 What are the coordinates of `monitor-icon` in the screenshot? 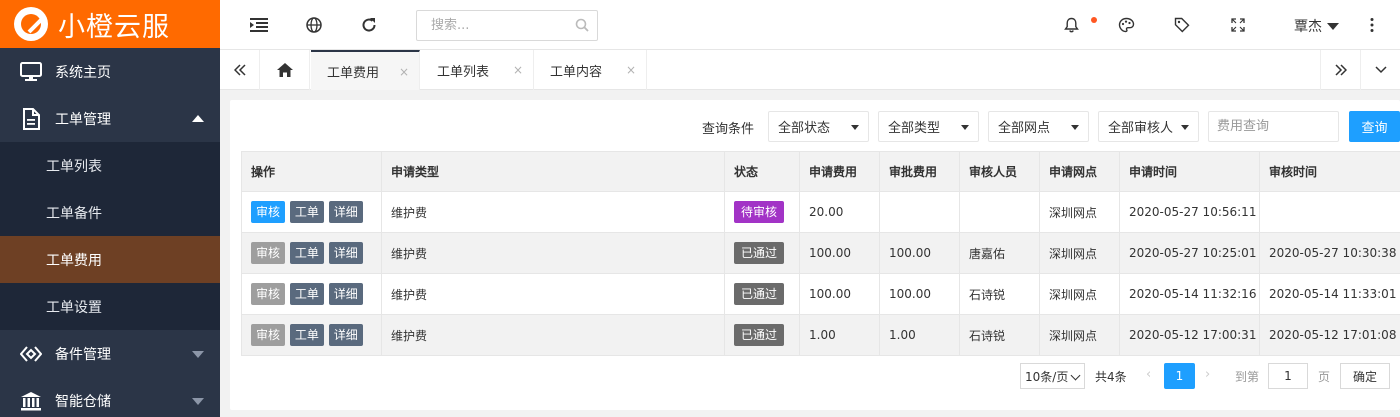 It's located at (31, 72).